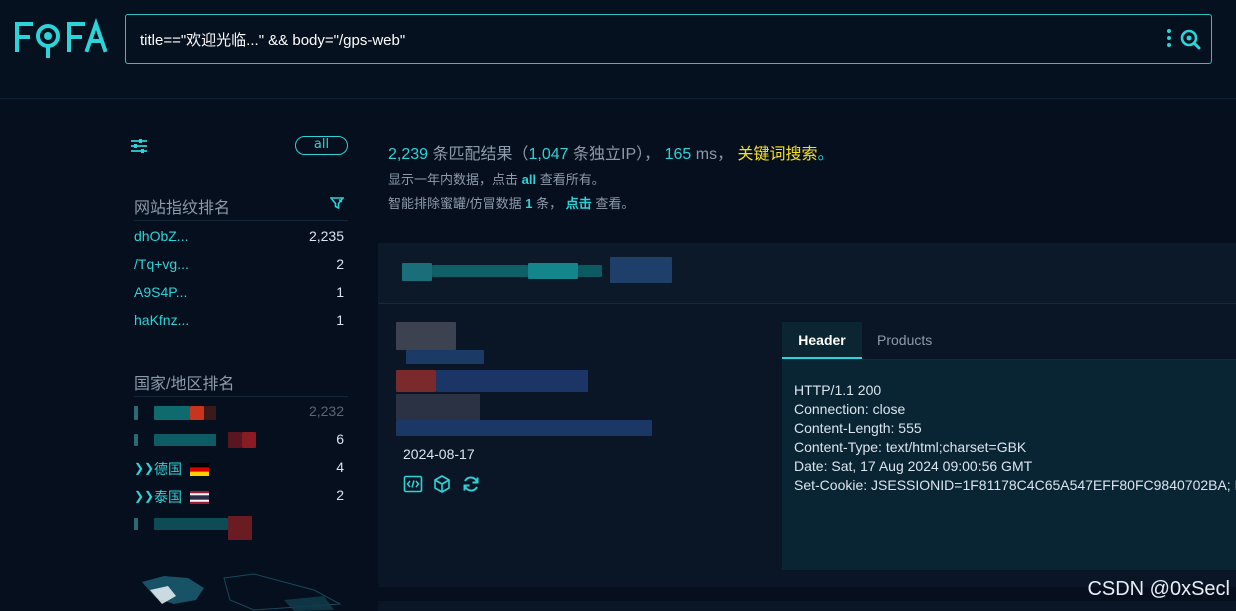 Image resolution: width=1236 pixels, height=611 pixels. I want to click on fingerprint-section-title: 网站指纹排名, so click(182, 208).